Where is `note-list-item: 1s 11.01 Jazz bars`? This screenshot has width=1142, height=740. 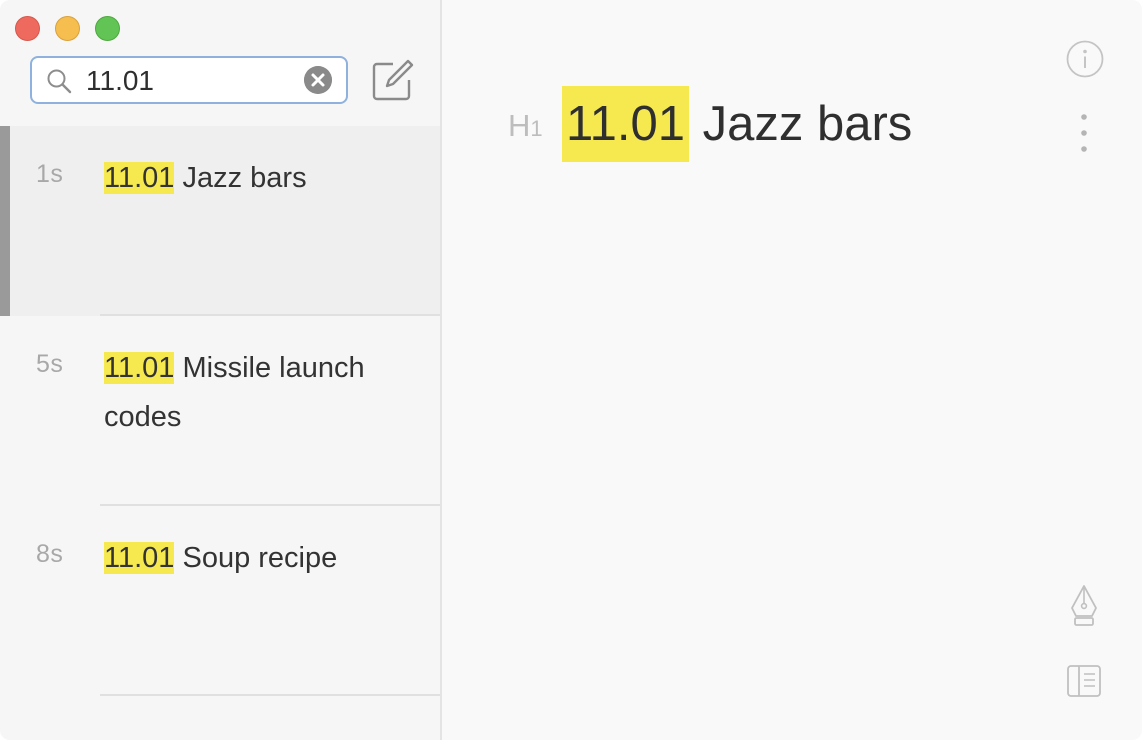
note-list-item: 1s 11.01 Jazz bars is located at coordinates (220, 221).